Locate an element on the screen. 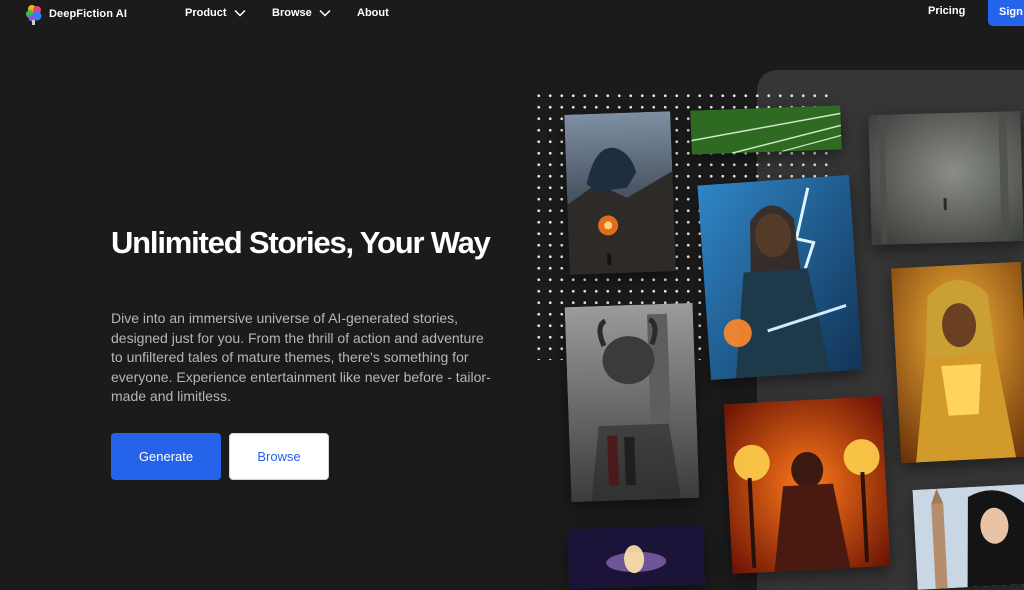 This screenshot has height=590, width=1024. brand-name: DeepFiction AI is located at coordinates (88, 14).